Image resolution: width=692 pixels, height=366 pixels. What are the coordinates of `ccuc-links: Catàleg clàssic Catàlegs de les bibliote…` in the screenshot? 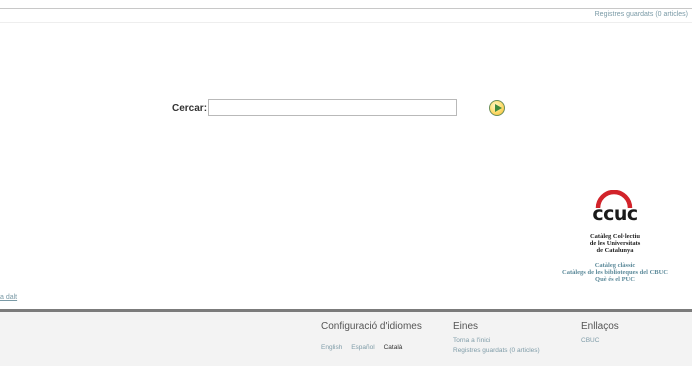 It's located at (615, 272).